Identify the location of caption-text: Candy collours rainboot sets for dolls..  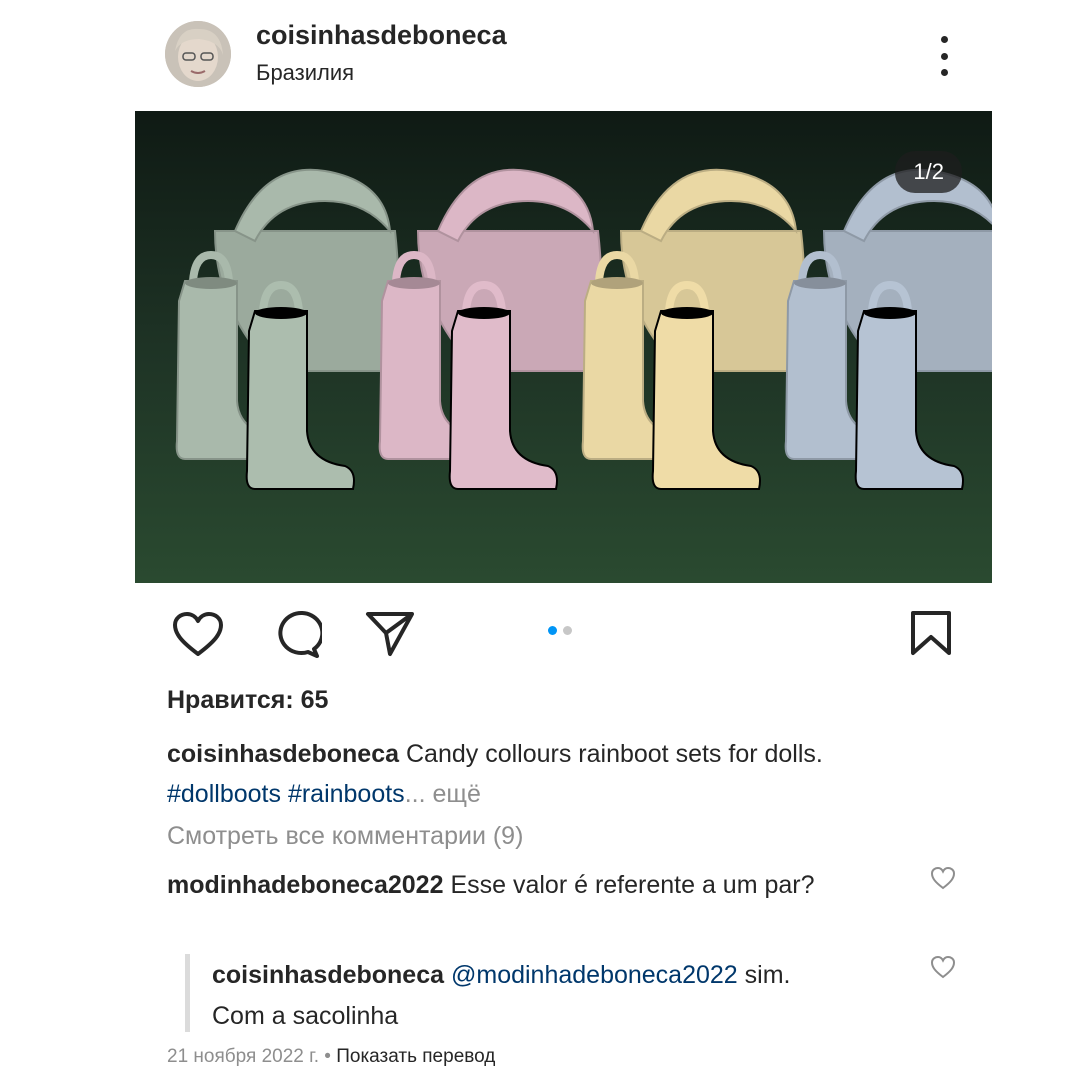
(614, 754).